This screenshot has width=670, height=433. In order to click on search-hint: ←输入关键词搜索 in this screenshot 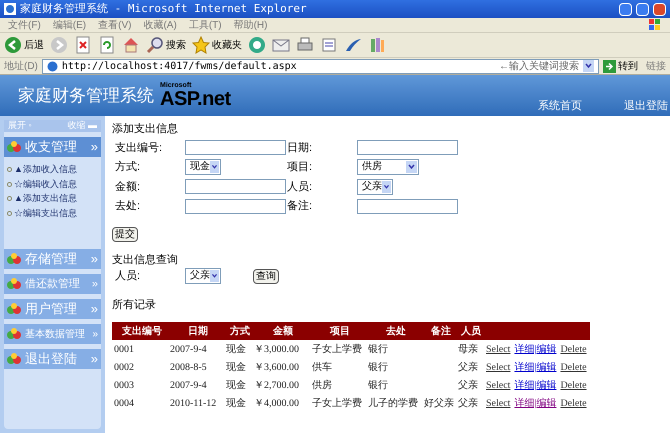, I will do `click(539, 67)`.